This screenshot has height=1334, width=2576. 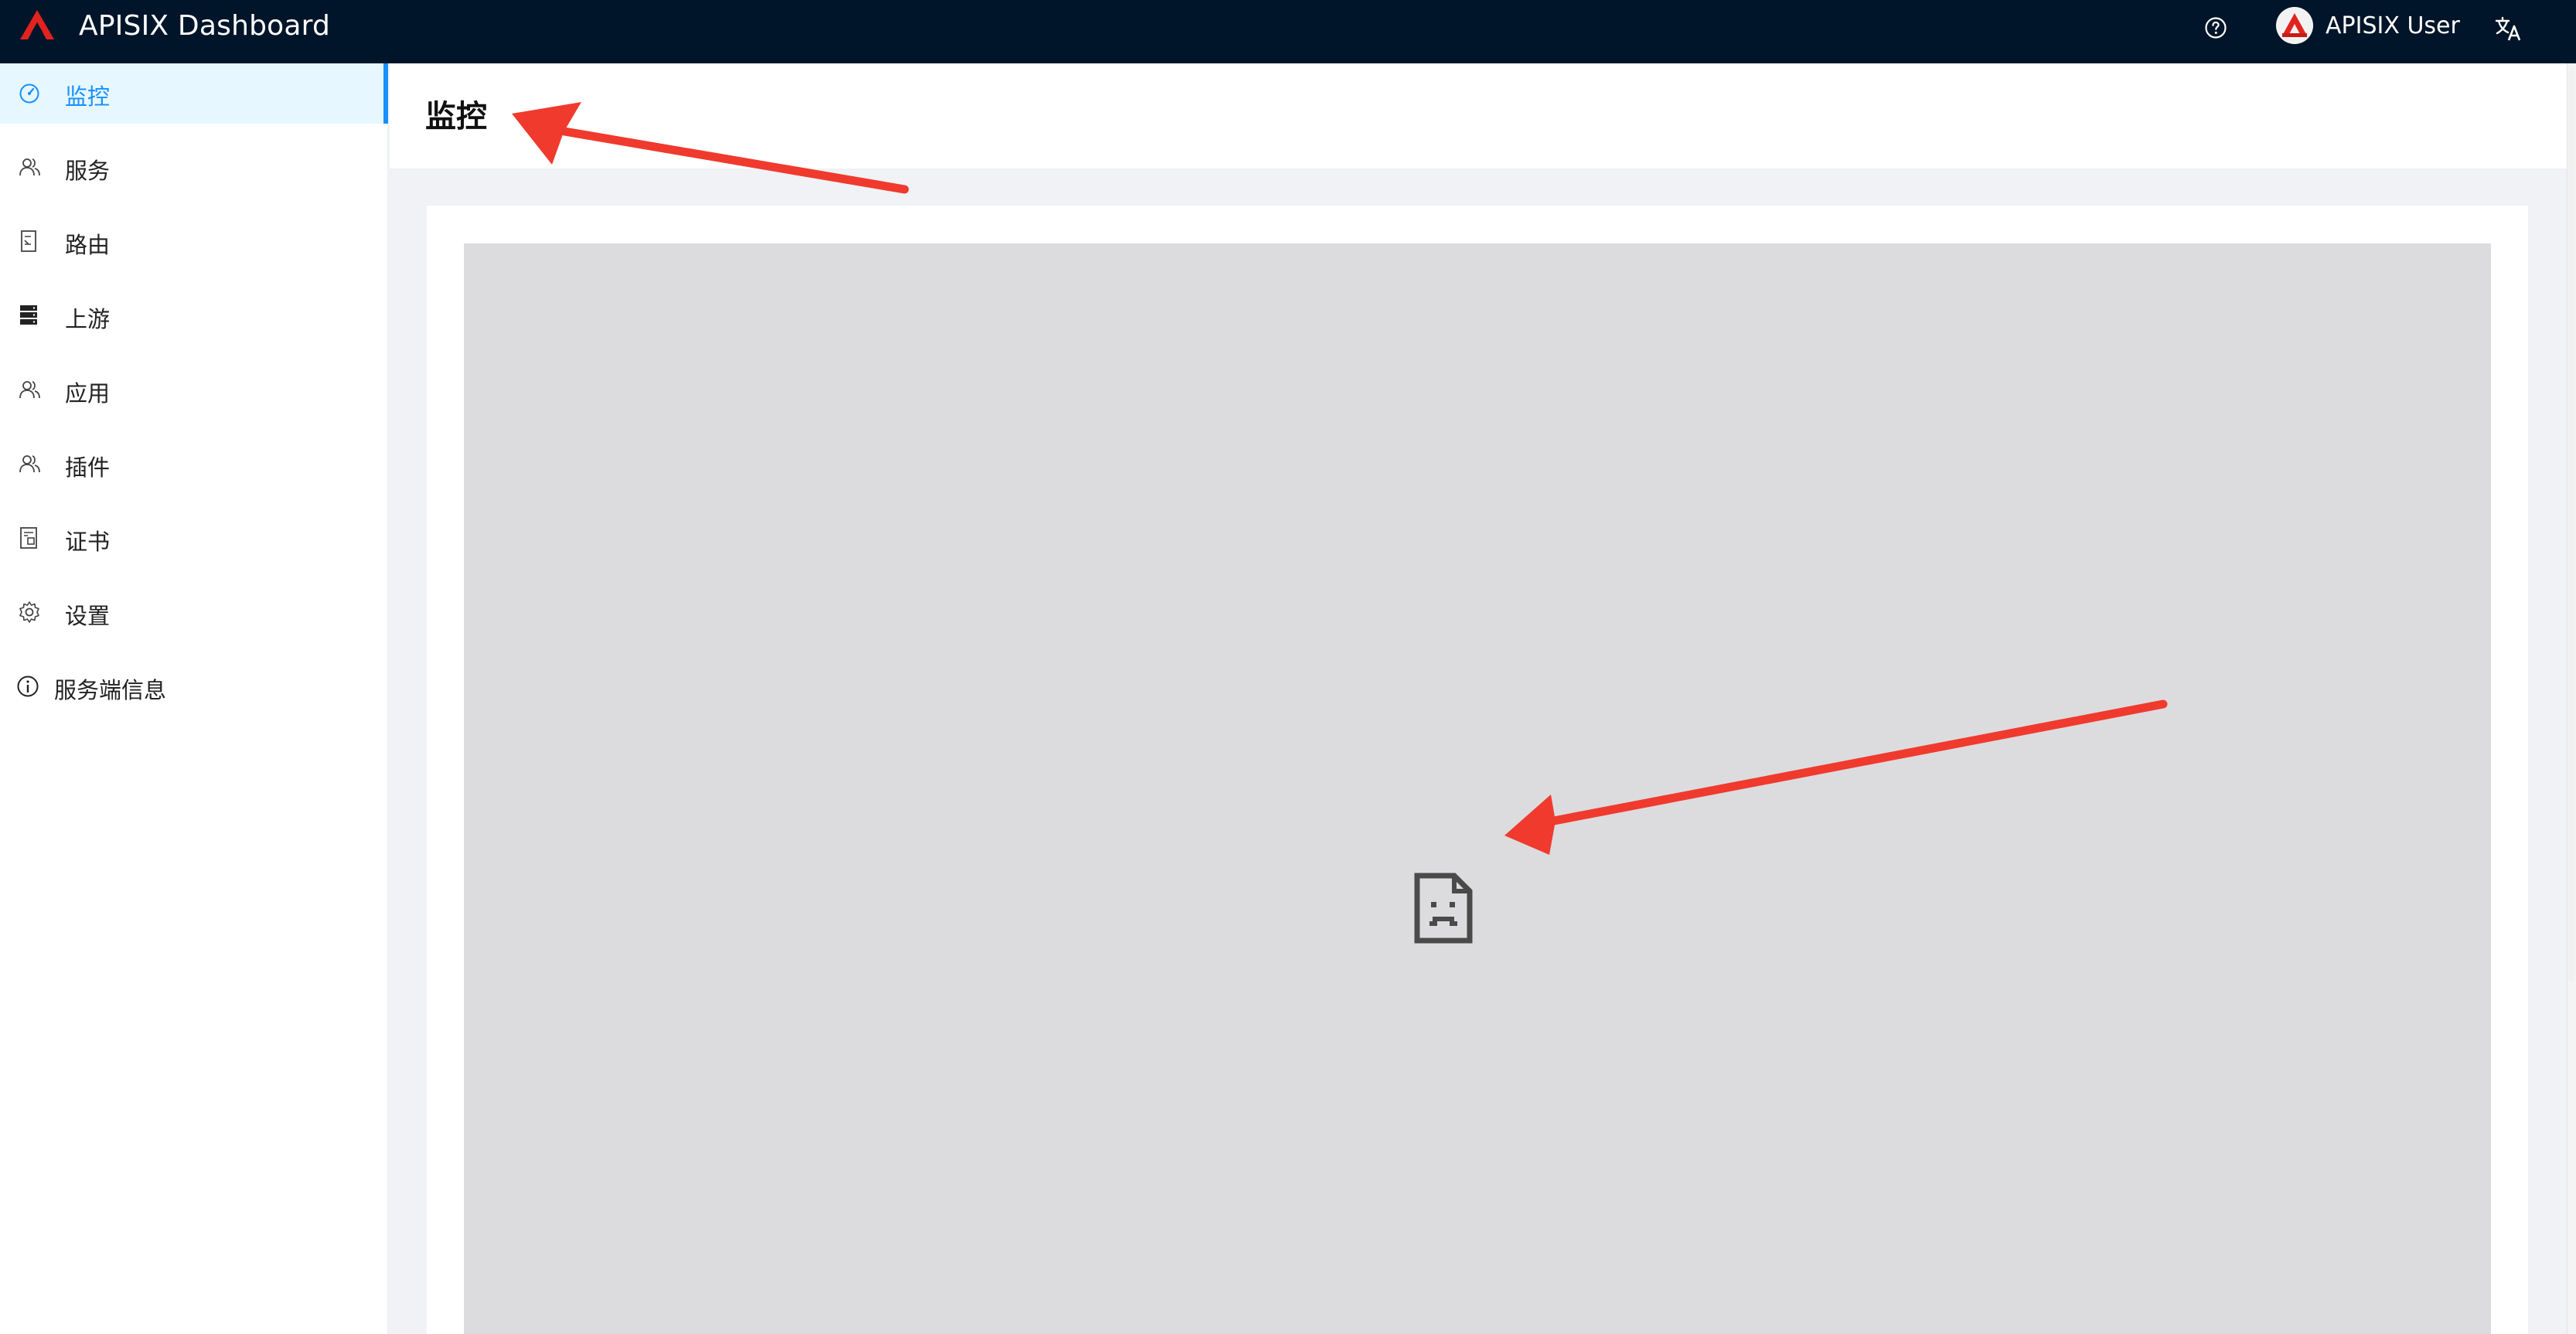 I want to click on apisix-logo-icon, so click(x=37, y=25).